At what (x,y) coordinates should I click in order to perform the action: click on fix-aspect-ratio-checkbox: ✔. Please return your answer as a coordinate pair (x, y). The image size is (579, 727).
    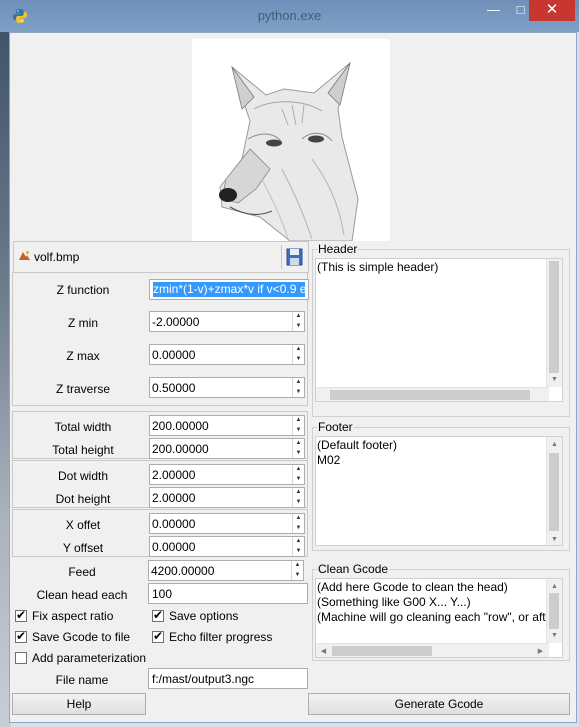
    Looking at the image, I should click on (21, 615).